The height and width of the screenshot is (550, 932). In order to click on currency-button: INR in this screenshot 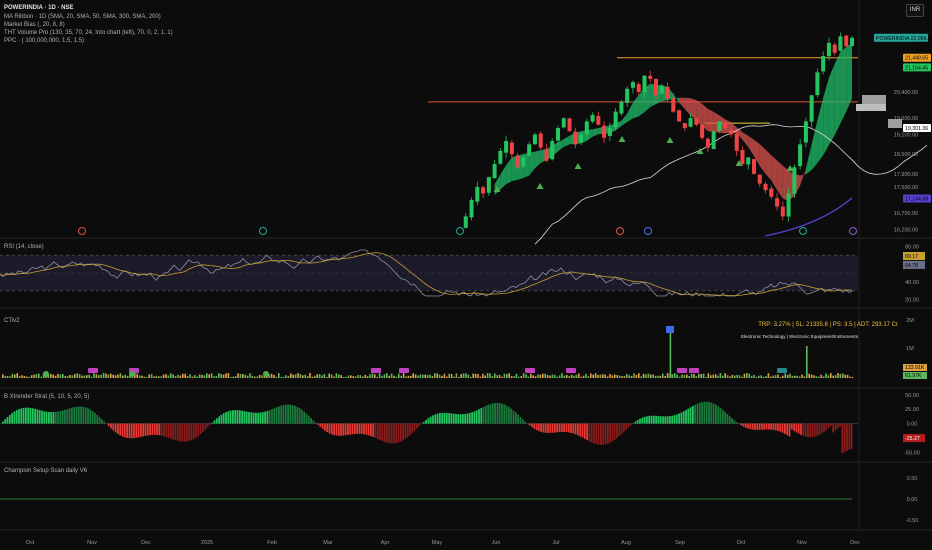, I will do `click(915, 10)`.